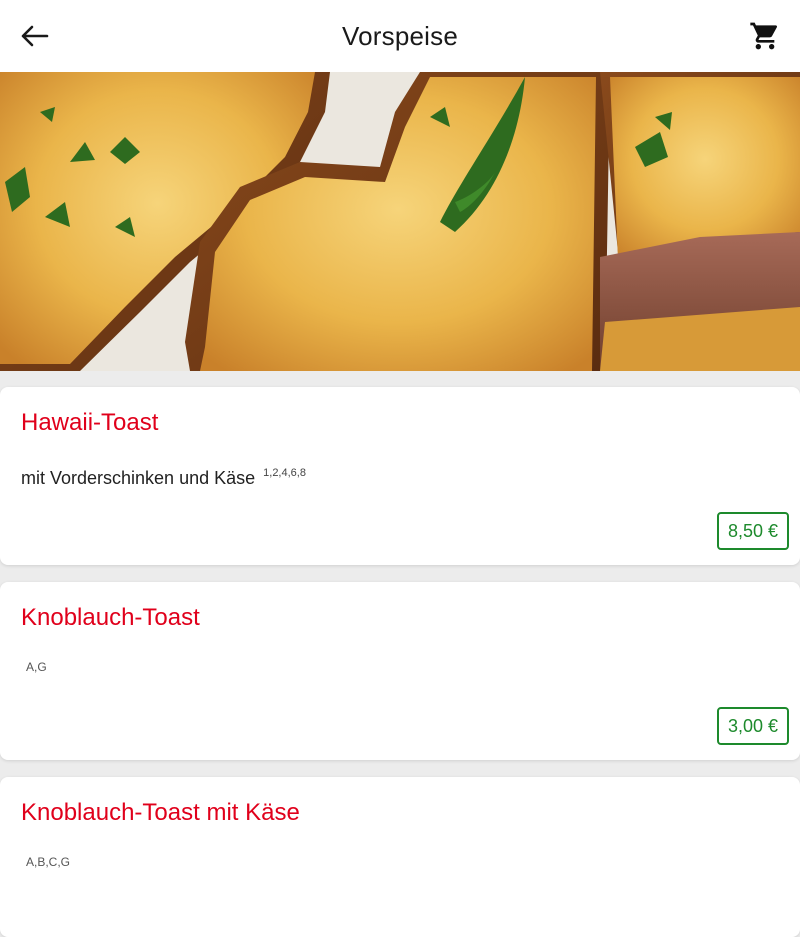 Image resolution: width=800 pixels, height=937 pixels. I want to click on arrow-left-icon, so click(35, 36).